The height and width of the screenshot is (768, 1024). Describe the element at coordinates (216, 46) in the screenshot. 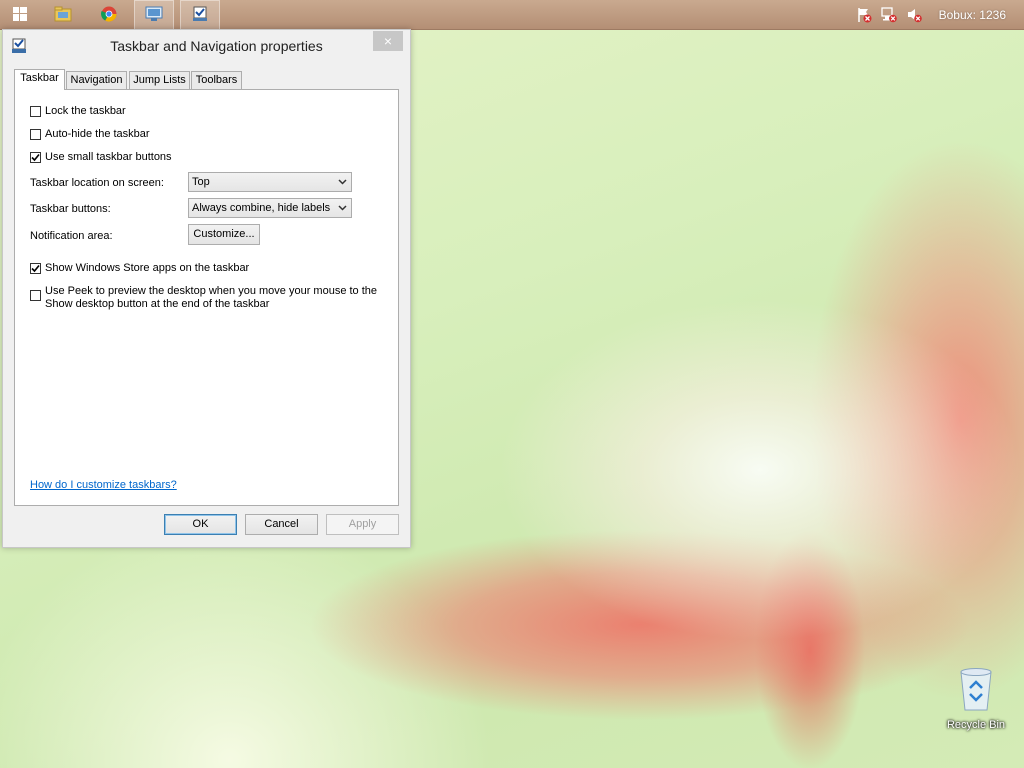

I see `dialog-title: Taskbar and Navigation properties` at that location.